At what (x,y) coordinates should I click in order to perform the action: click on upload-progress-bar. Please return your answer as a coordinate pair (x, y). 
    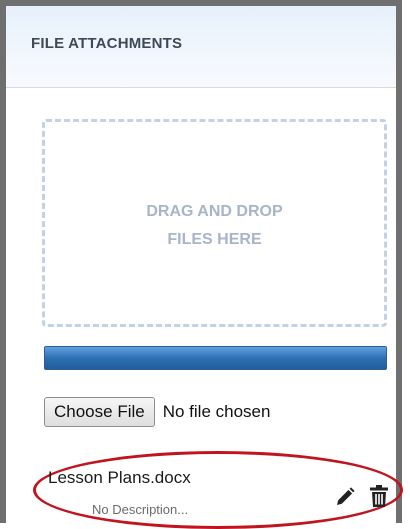
    Looking at the image, I should click on (215, 358).